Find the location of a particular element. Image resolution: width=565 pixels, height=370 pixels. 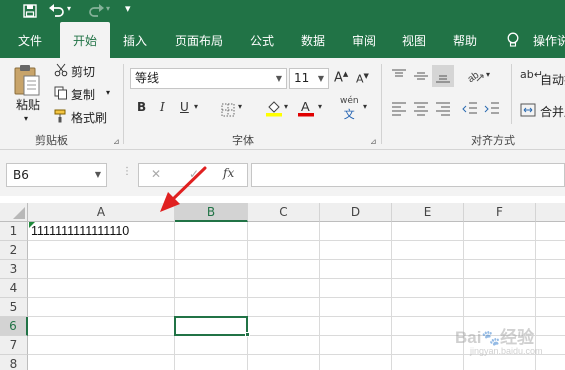

row-header-6: 6 is located at coordinates (14, 326).